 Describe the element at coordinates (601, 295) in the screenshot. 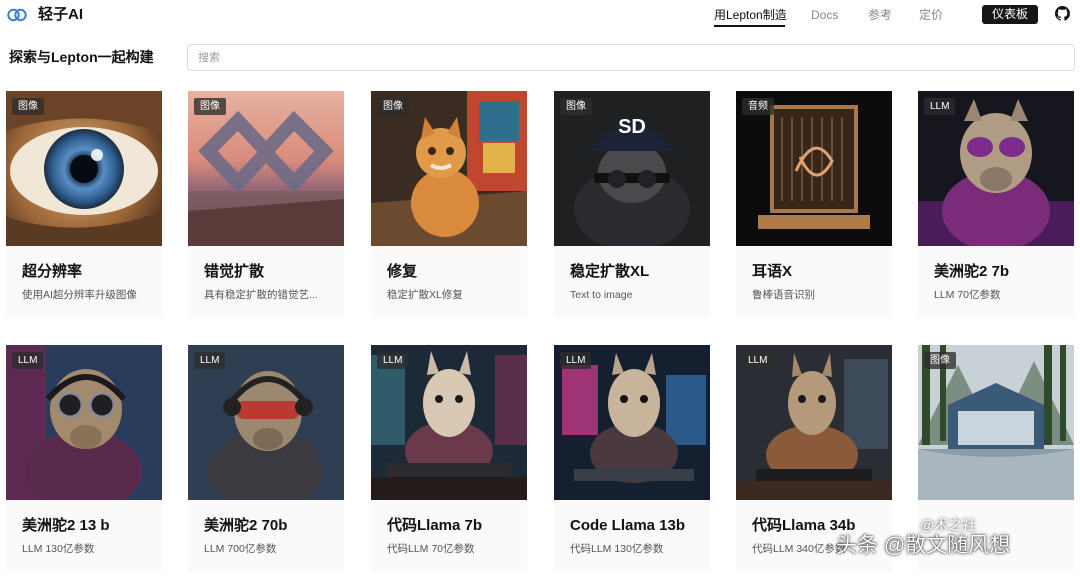

I see `card-description: Text to image` at that location.